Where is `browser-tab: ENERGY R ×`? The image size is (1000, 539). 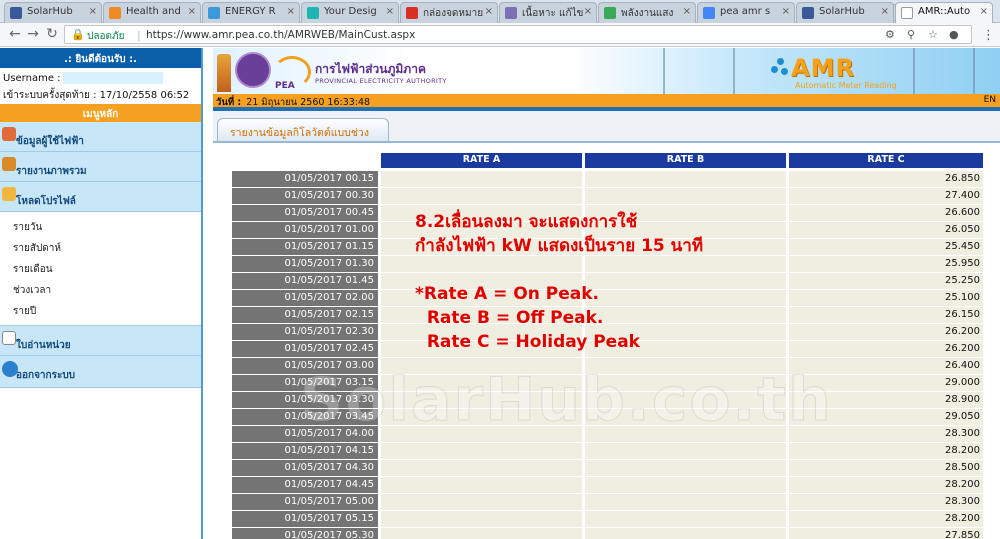 browser-tab: ENERGY R × is located at coordinates (251, 12).